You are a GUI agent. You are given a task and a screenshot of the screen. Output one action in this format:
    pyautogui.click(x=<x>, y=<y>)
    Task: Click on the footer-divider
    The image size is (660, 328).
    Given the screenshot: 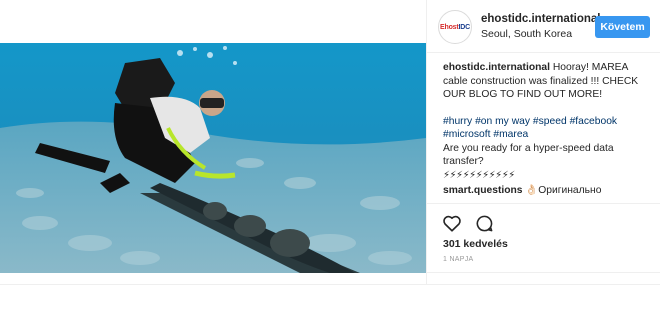 What is the action you would take?
    pyautogui.click(x=543, y=272)
    